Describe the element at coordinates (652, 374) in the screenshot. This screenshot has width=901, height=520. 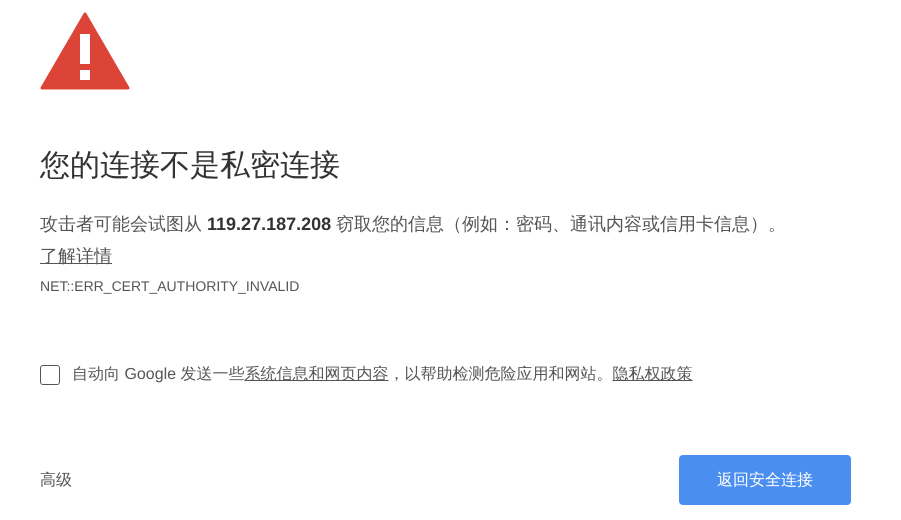
I see `option-link: 隐私权政策` at that location.